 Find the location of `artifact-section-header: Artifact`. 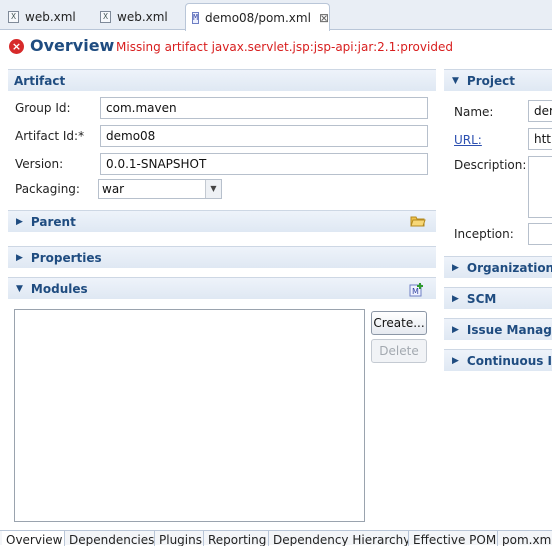

artifact-section-header: Artifact is located at coordinates (222, 80).